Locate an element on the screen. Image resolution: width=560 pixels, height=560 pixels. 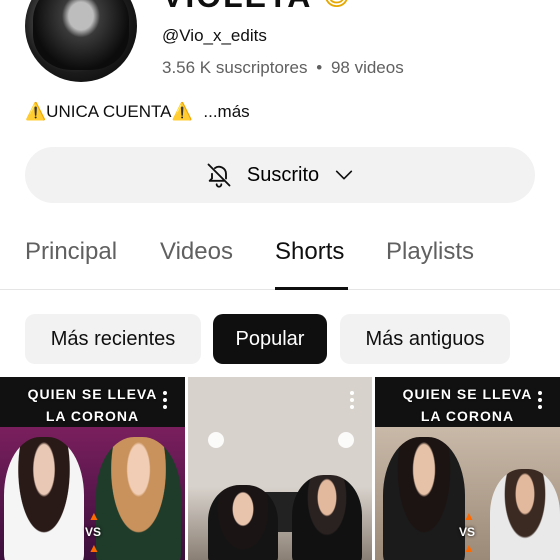
tab-shorts: Shorts is located at coordinates (309, 252).